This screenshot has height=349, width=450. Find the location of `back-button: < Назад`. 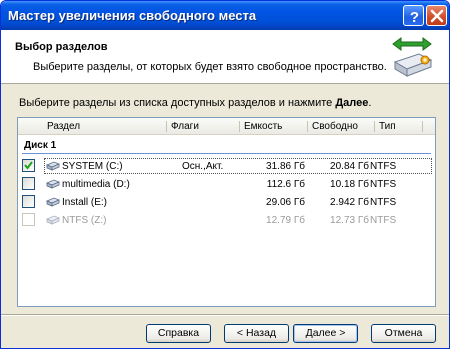

back-button: < Назад is located at coordinates (256, 333).